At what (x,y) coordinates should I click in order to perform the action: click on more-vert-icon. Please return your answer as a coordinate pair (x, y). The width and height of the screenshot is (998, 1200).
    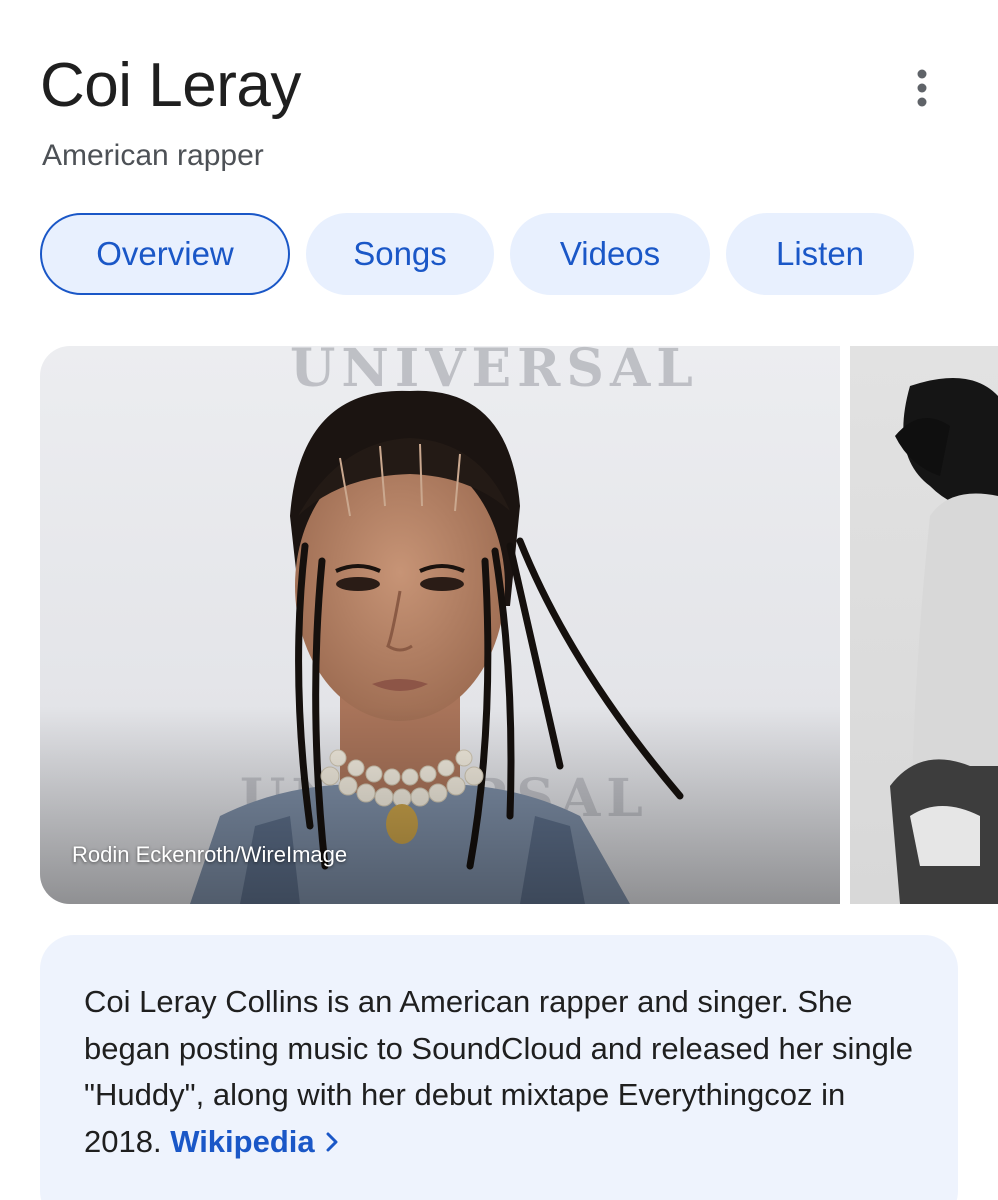
    Looking at the image, I should click on (922, 88).